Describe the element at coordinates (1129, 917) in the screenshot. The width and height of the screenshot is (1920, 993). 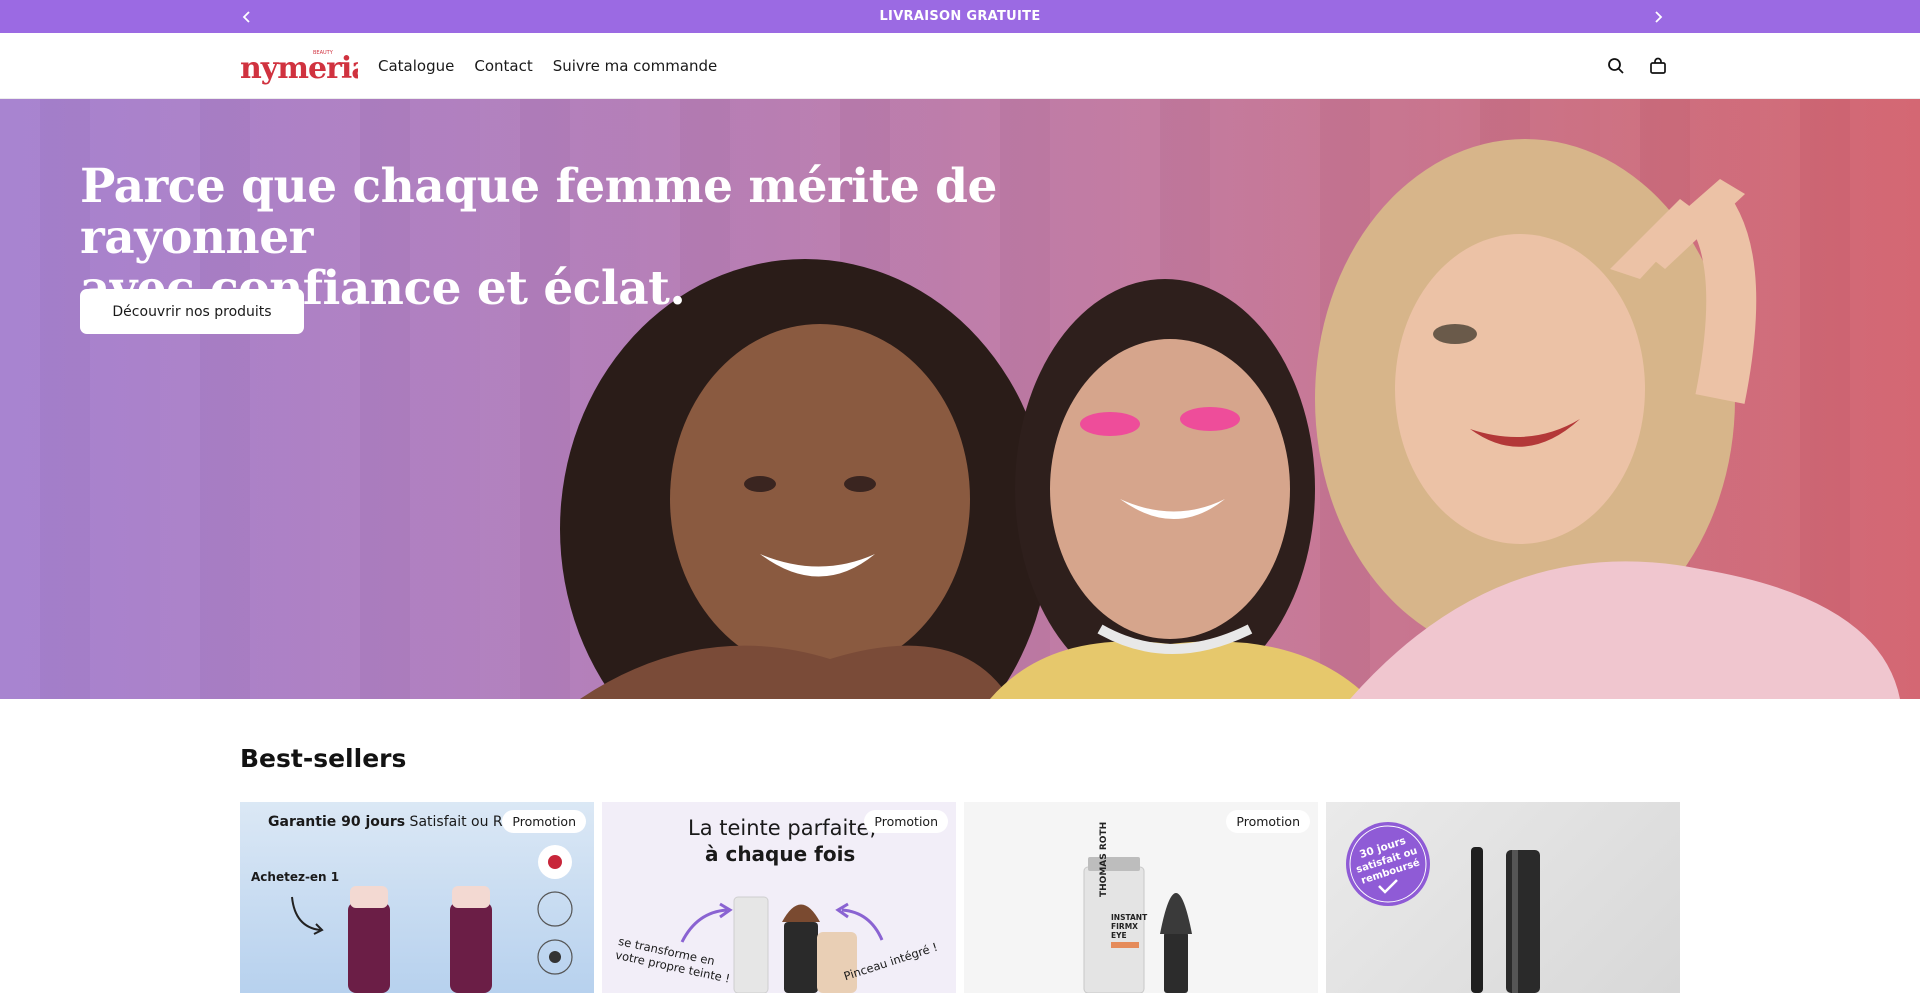
I see `product-name-line1: INSTANT` at that location.